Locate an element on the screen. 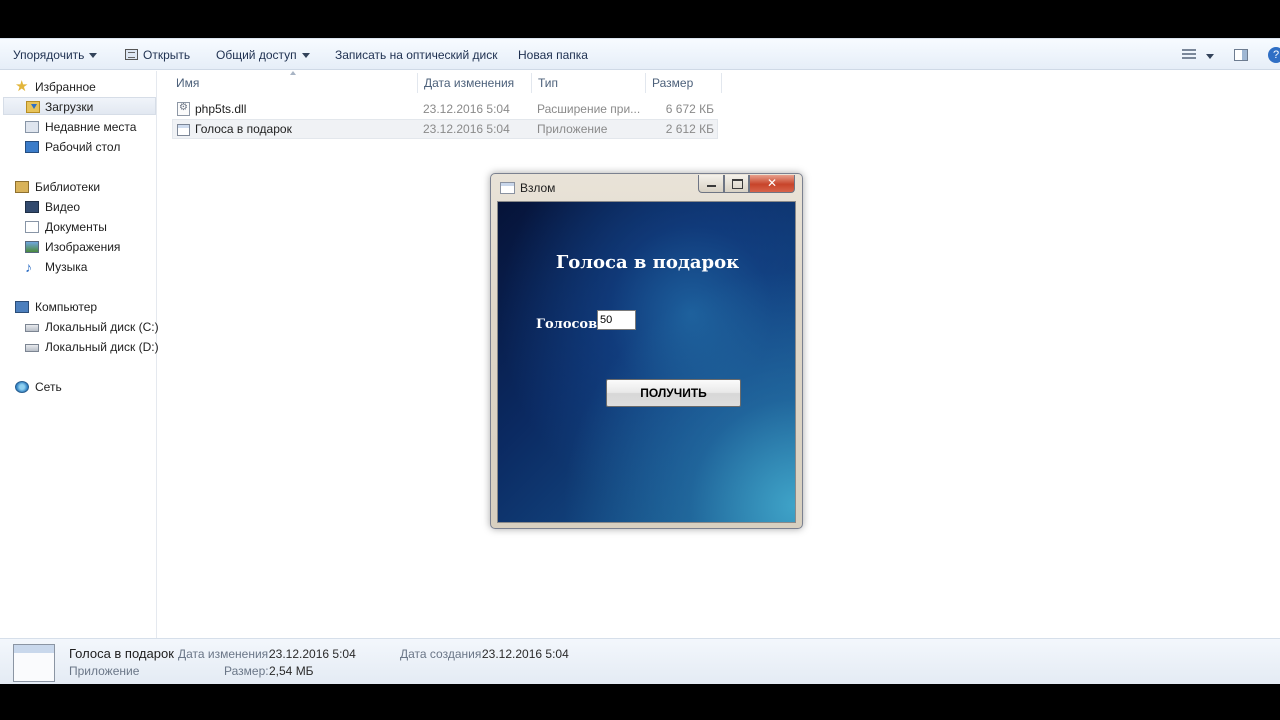  new-folder-label: Новая папка is located at coordinates (553, 55).